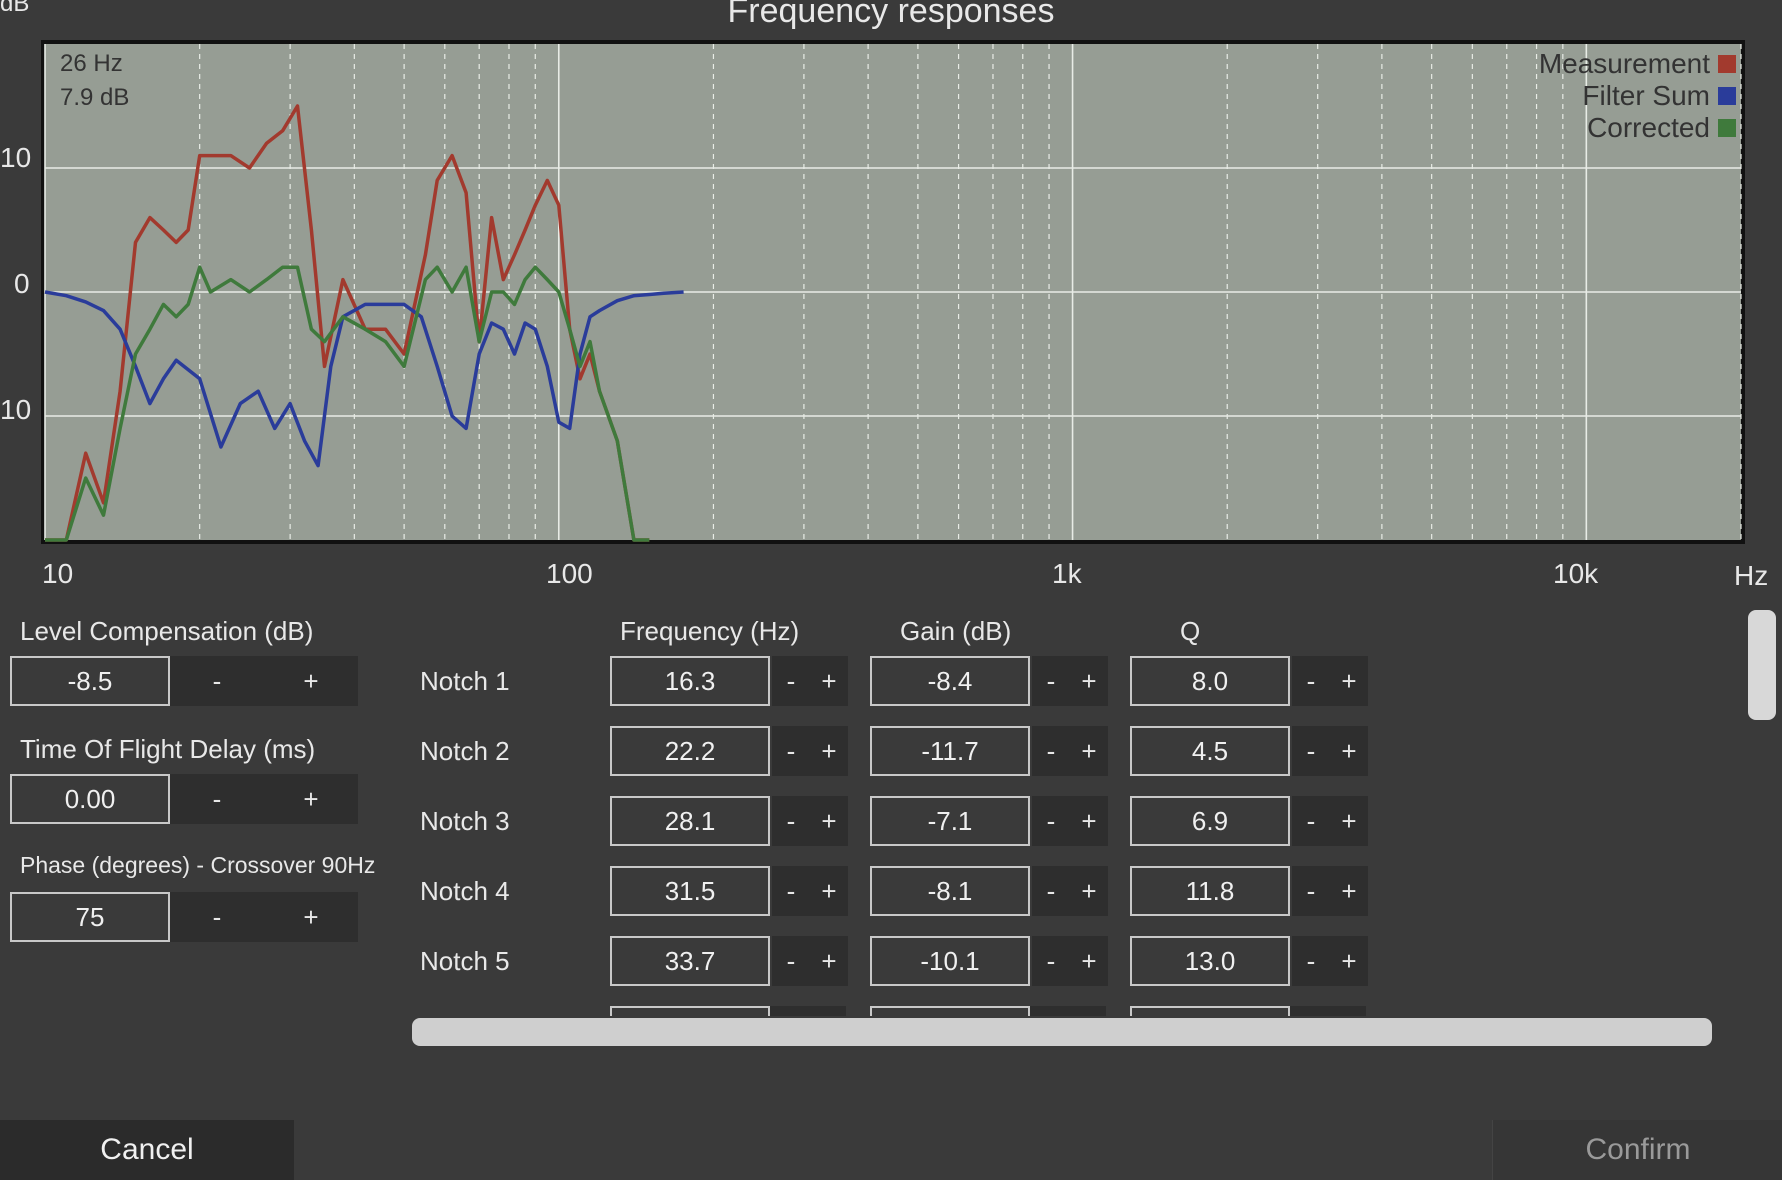  I want to click on notch-q-input: 6.9, so click(1210, 821).